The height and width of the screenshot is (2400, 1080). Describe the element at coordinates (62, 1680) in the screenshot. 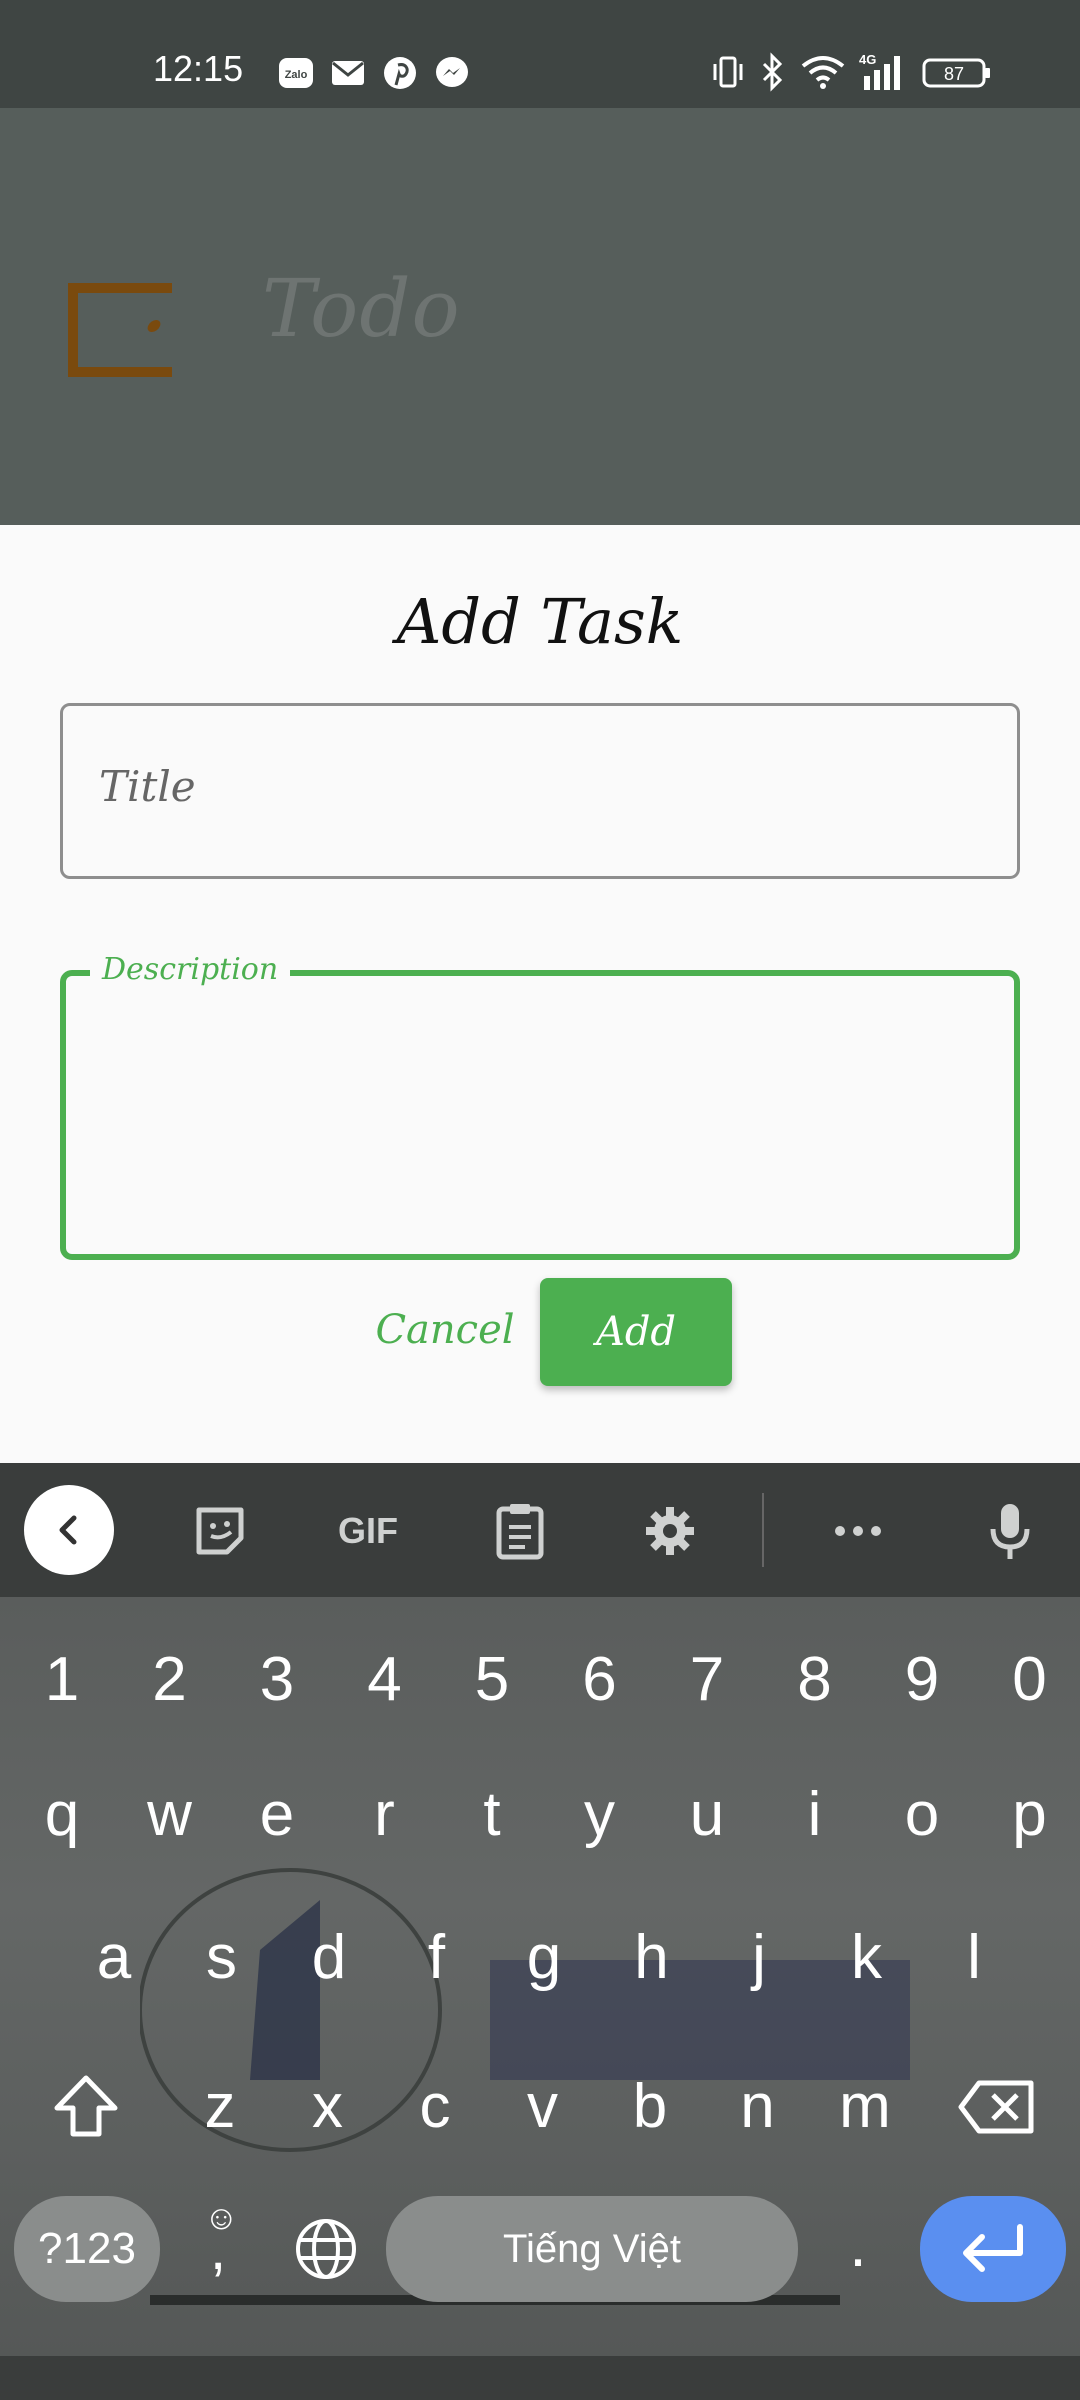

I see `number-key-1: 1` at that location.